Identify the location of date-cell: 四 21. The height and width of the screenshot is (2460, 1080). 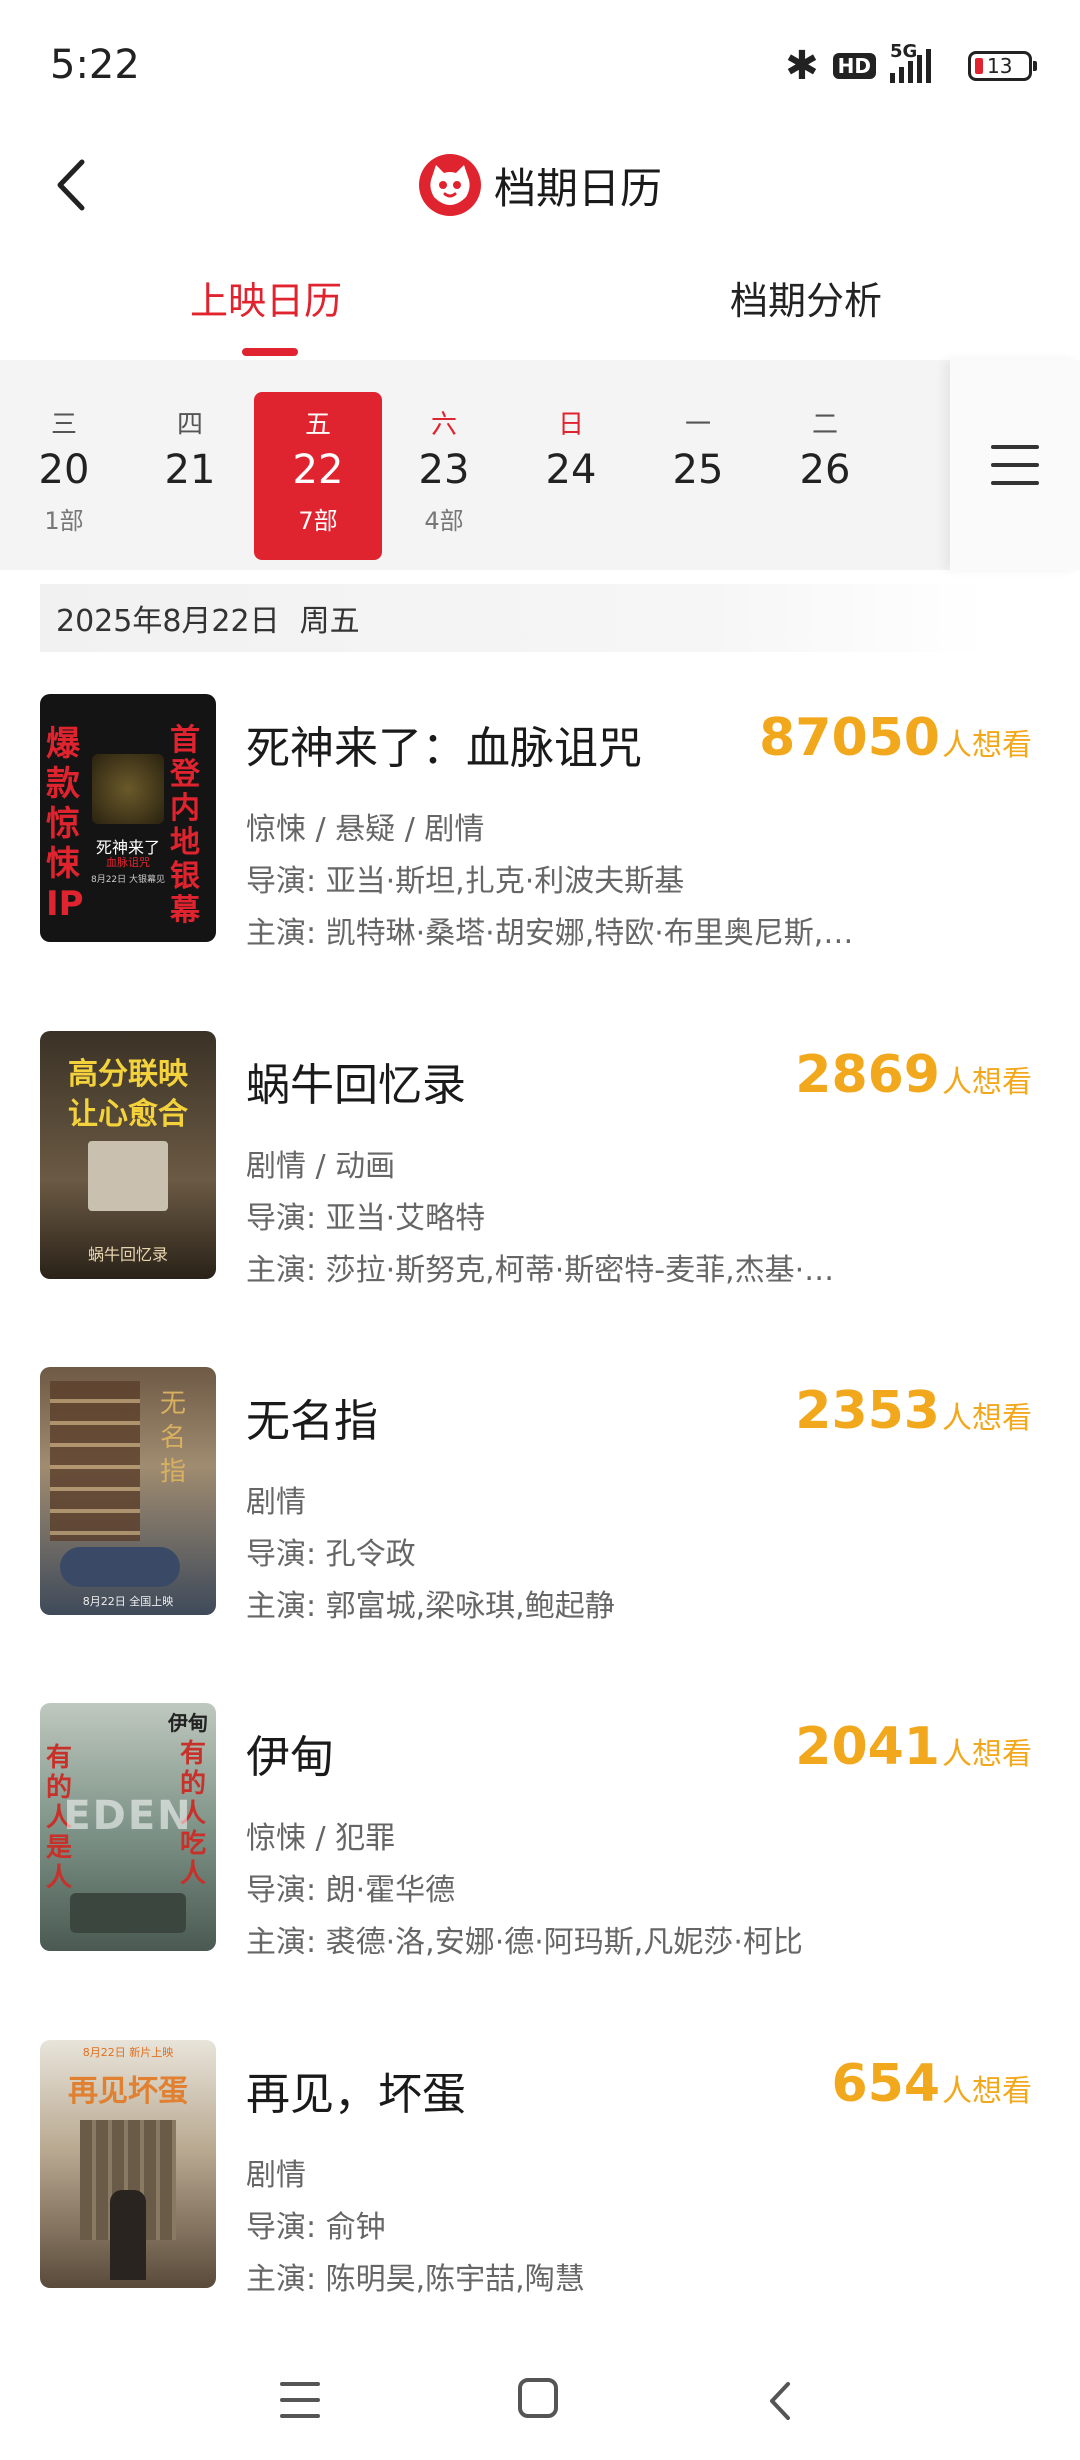
(190, 476).